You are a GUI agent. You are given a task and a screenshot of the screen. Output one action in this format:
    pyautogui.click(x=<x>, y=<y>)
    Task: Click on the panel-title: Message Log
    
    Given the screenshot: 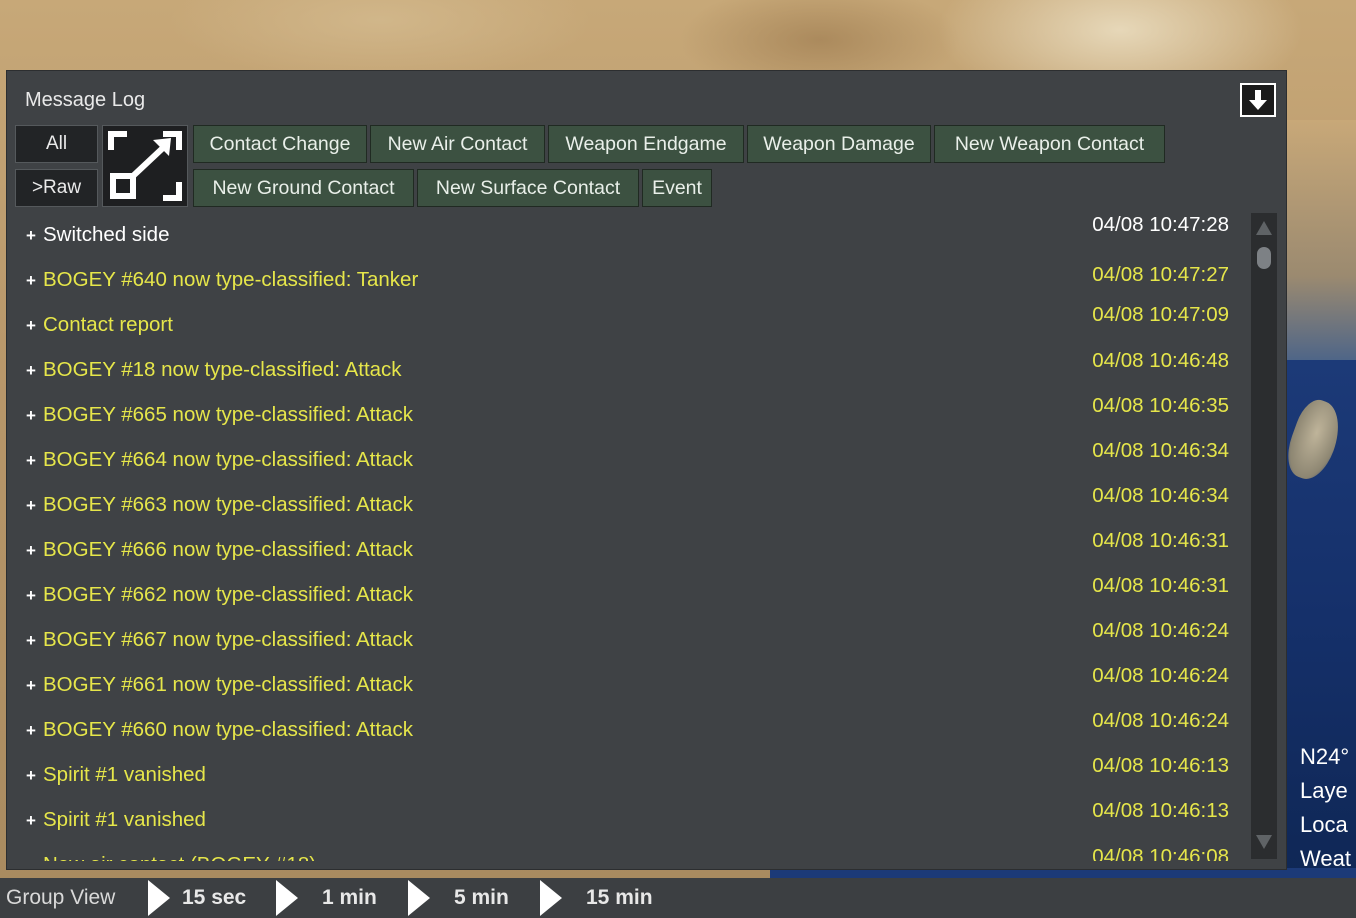 What is the action you would take?
    pyautogui.click(x=85, y=100)
    